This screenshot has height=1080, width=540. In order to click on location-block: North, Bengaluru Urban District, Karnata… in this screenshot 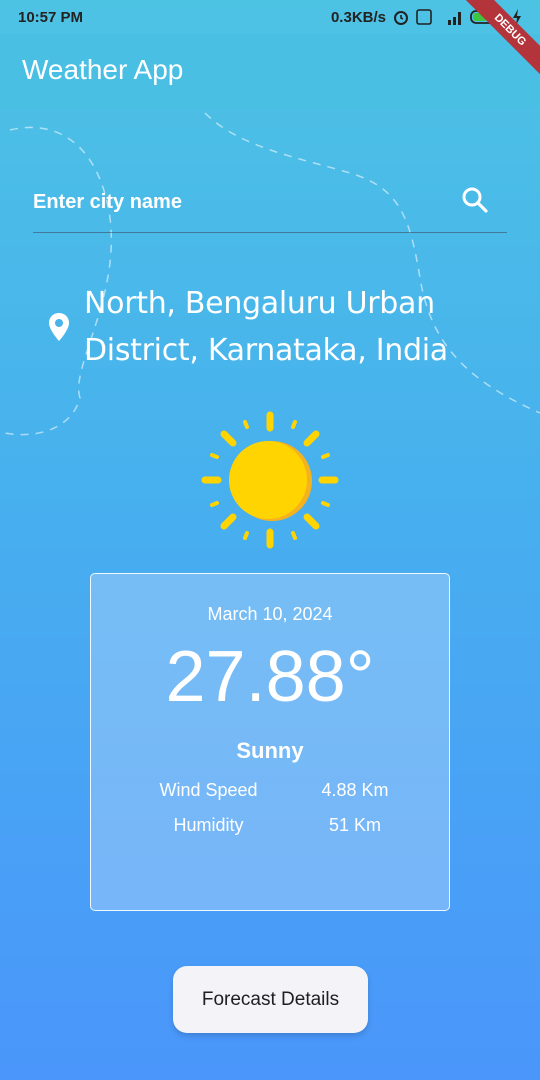, I will do `click(278, 327)`.